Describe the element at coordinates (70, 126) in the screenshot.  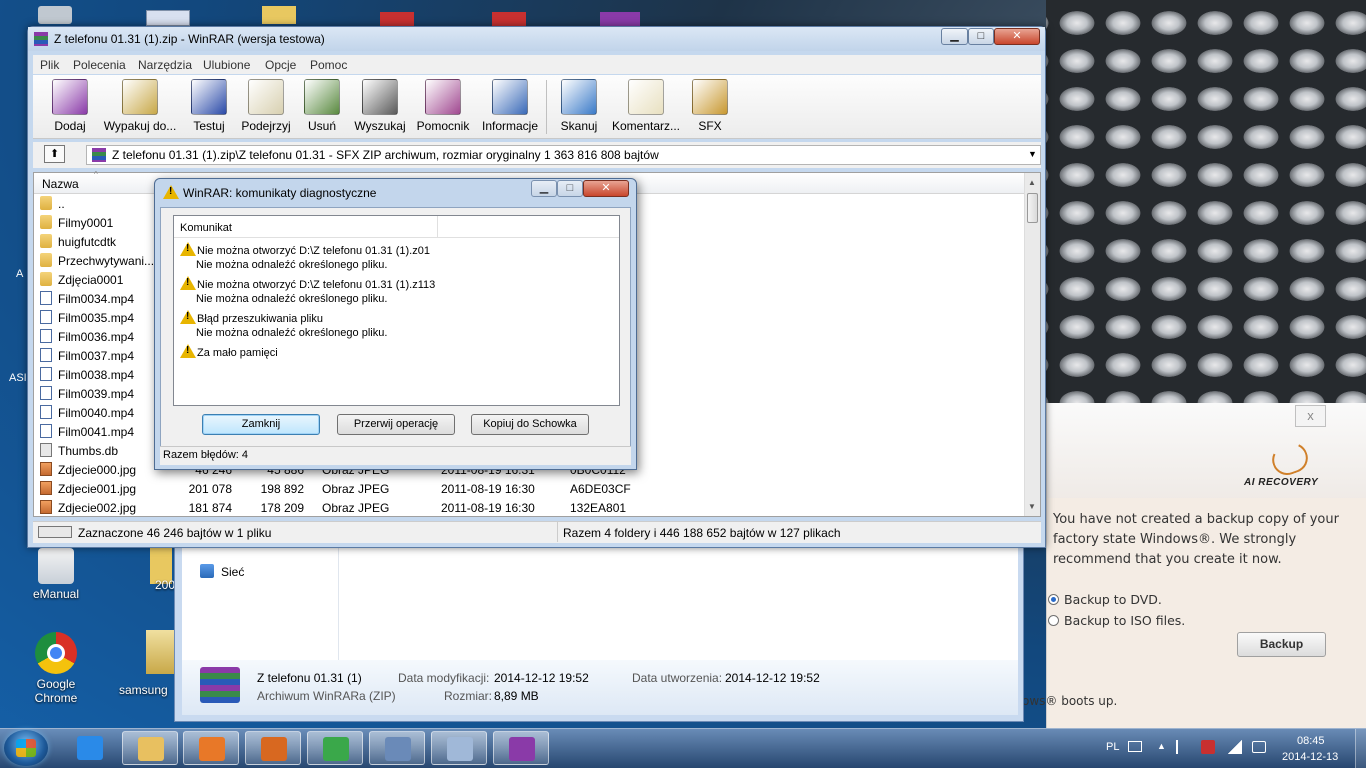
I see `toolbar-label: Dodaj` at that location.